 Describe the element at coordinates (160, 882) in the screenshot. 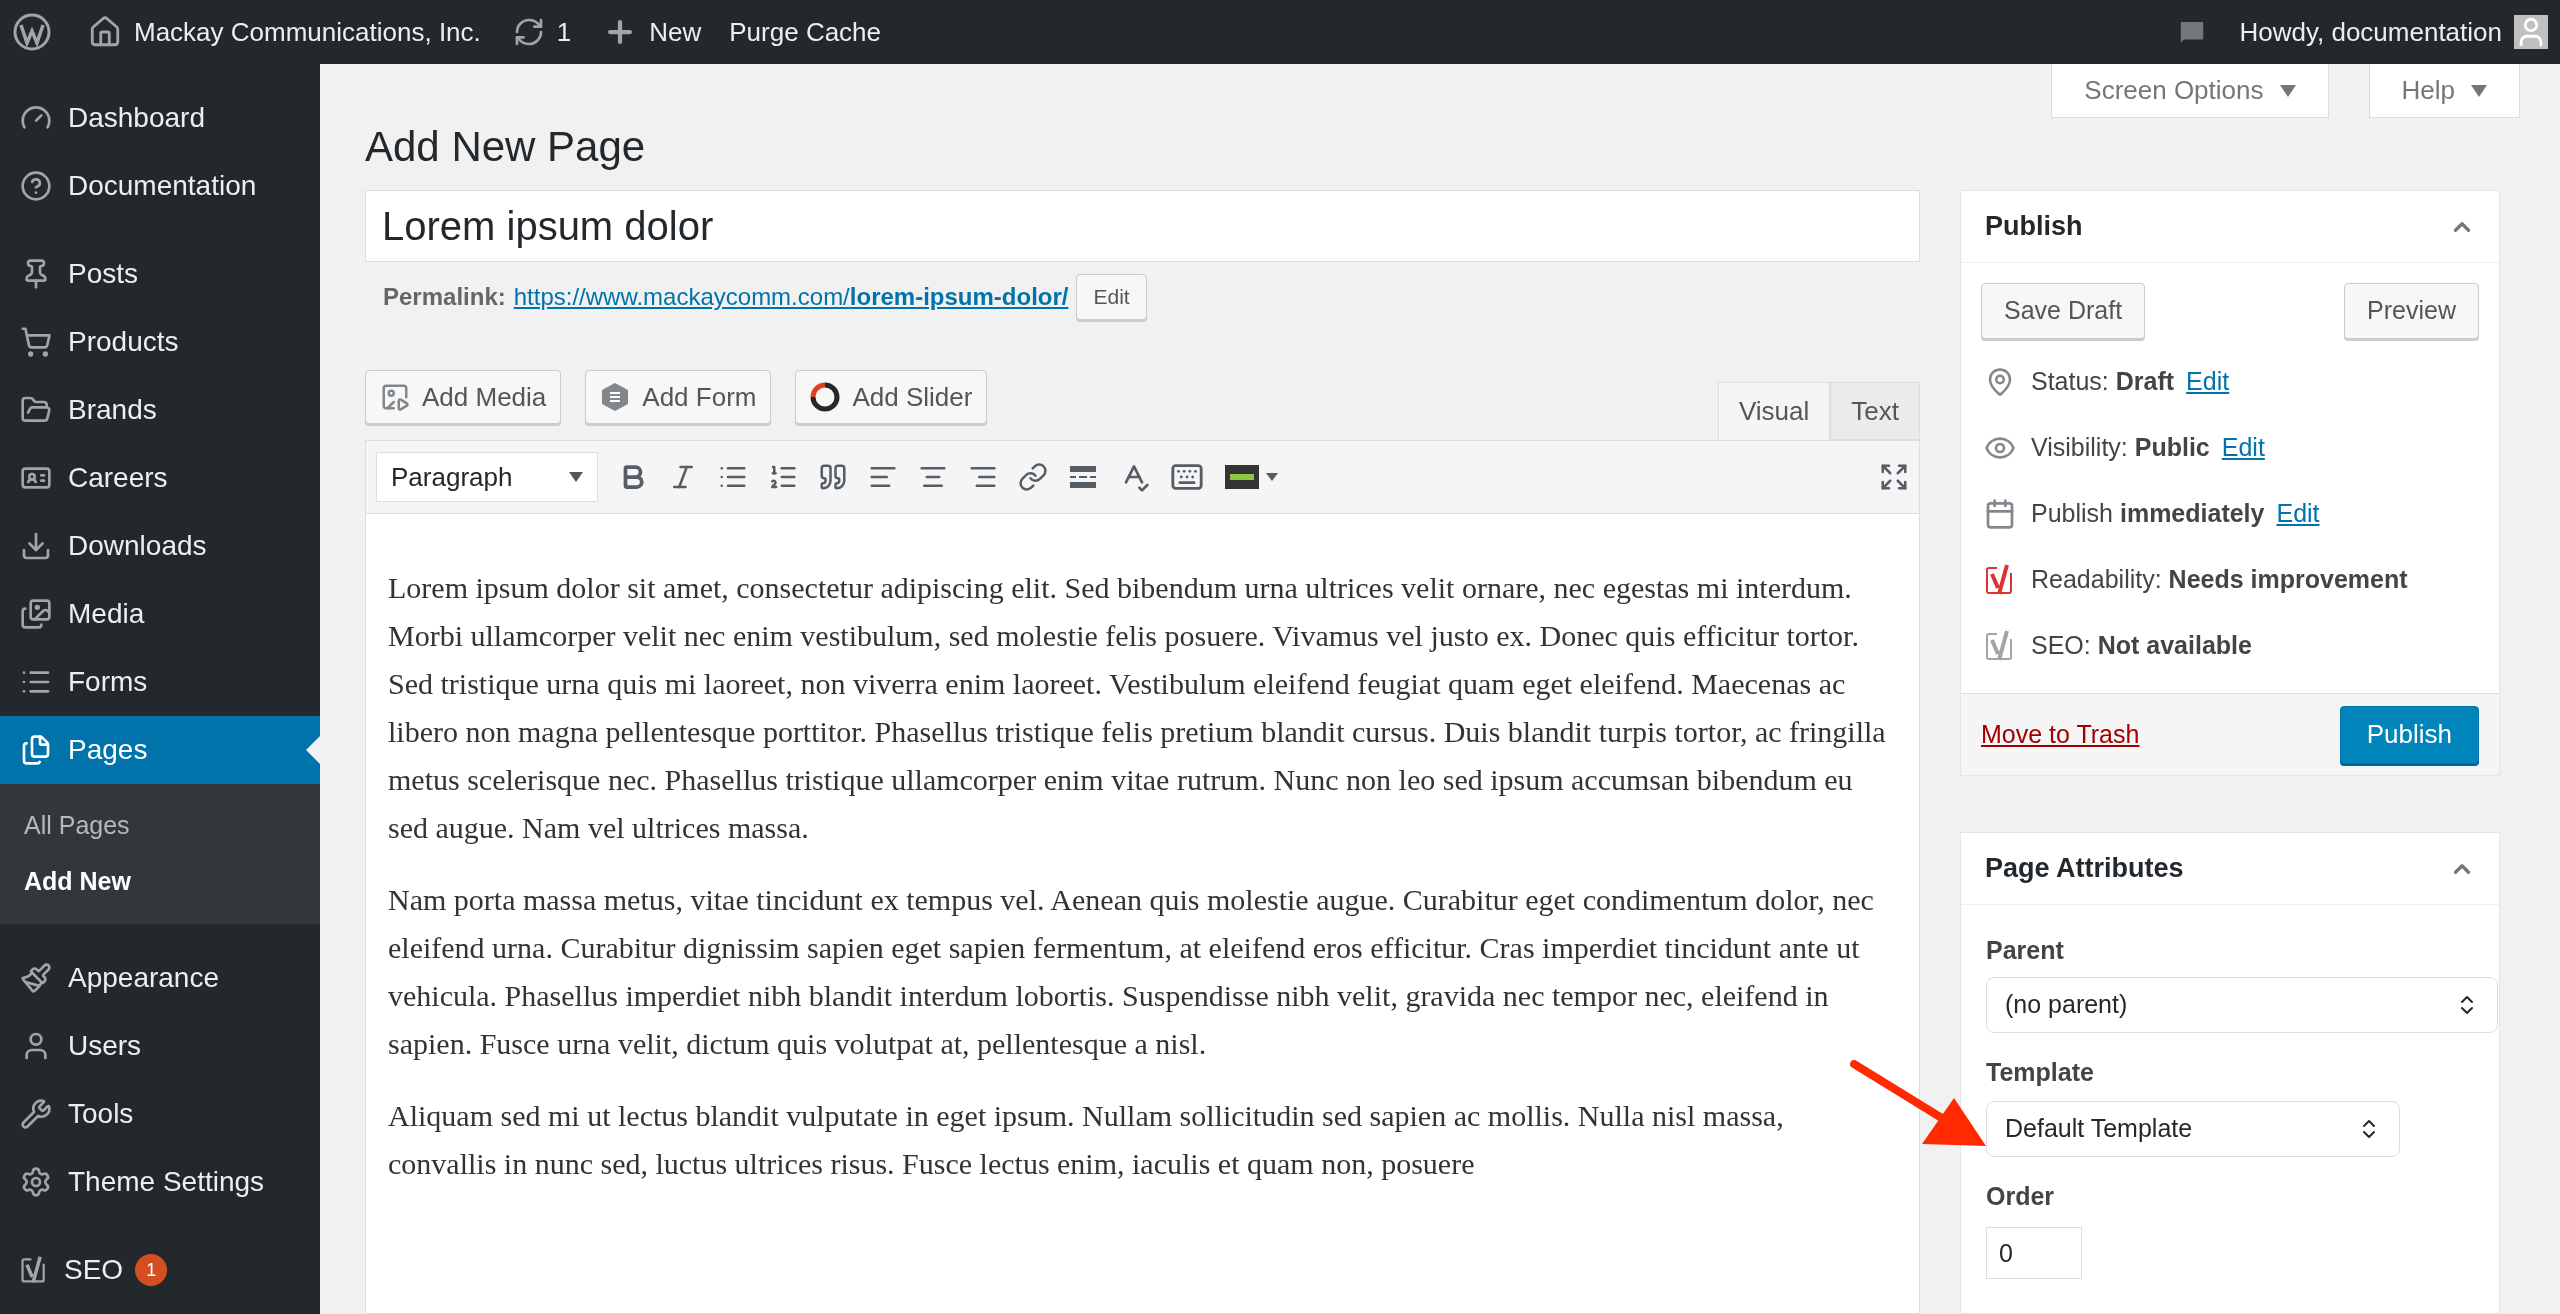

I see `submenu-item: Add New` at that location.